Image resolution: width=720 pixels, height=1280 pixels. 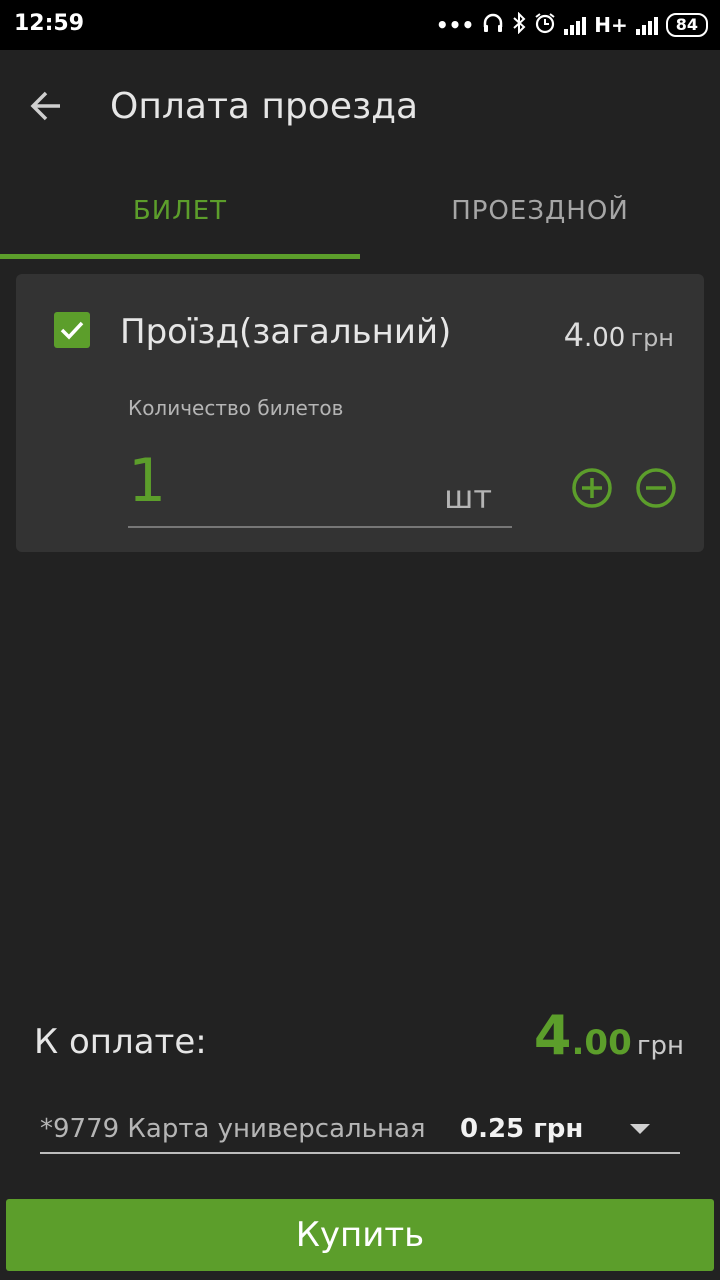 What do you see at coordinates (233, 1129) in the screenshot?
I see `card-name: *9779 Карта универсальная` at bounding box center [233, 1129].